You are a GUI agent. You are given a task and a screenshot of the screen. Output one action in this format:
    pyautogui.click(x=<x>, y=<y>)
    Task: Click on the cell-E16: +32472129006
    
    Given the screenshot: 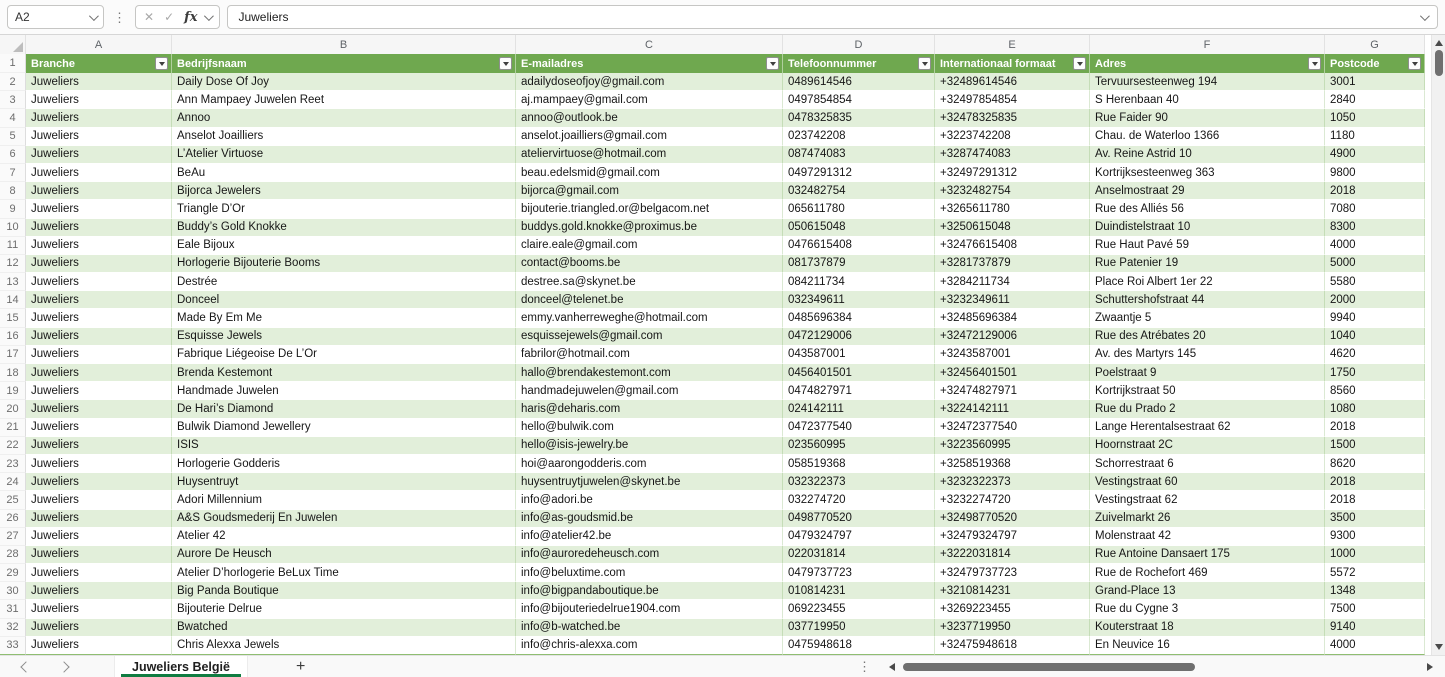 What is the action you would take?
    pyautogui.click(x=1012, y=336)
    